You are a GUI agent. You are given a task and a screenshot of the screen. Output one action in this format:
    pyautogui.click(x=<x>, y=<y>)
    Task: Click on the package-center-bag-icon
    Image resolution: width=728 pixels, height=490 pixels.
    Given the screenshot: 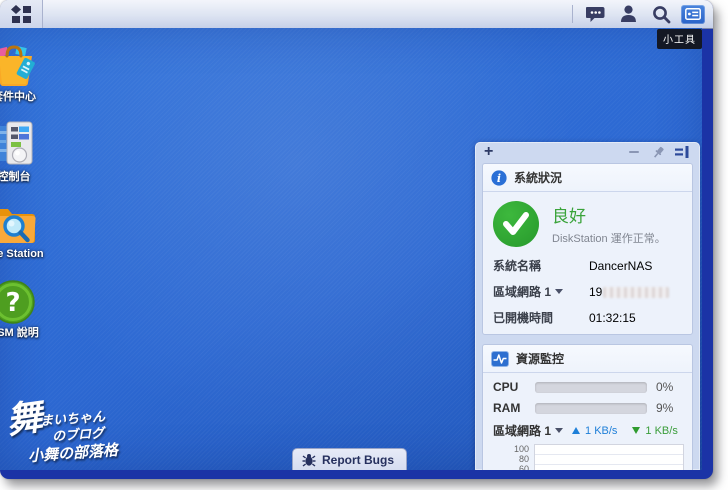 What is the action you would take?
    pyautogui.click(x=17, y=65)
    